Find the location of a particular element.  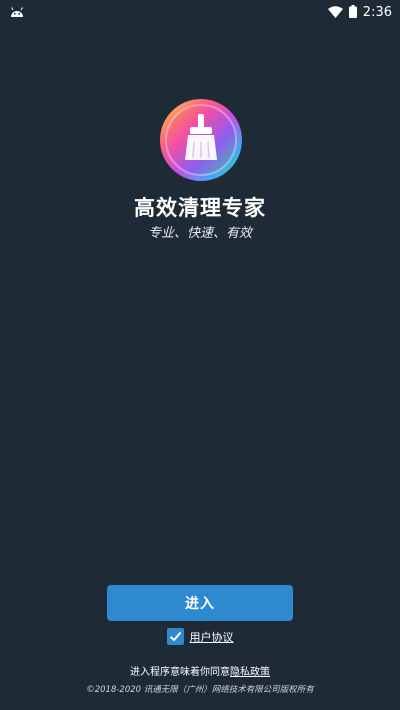

status-left is located at coordinates (17, 12).